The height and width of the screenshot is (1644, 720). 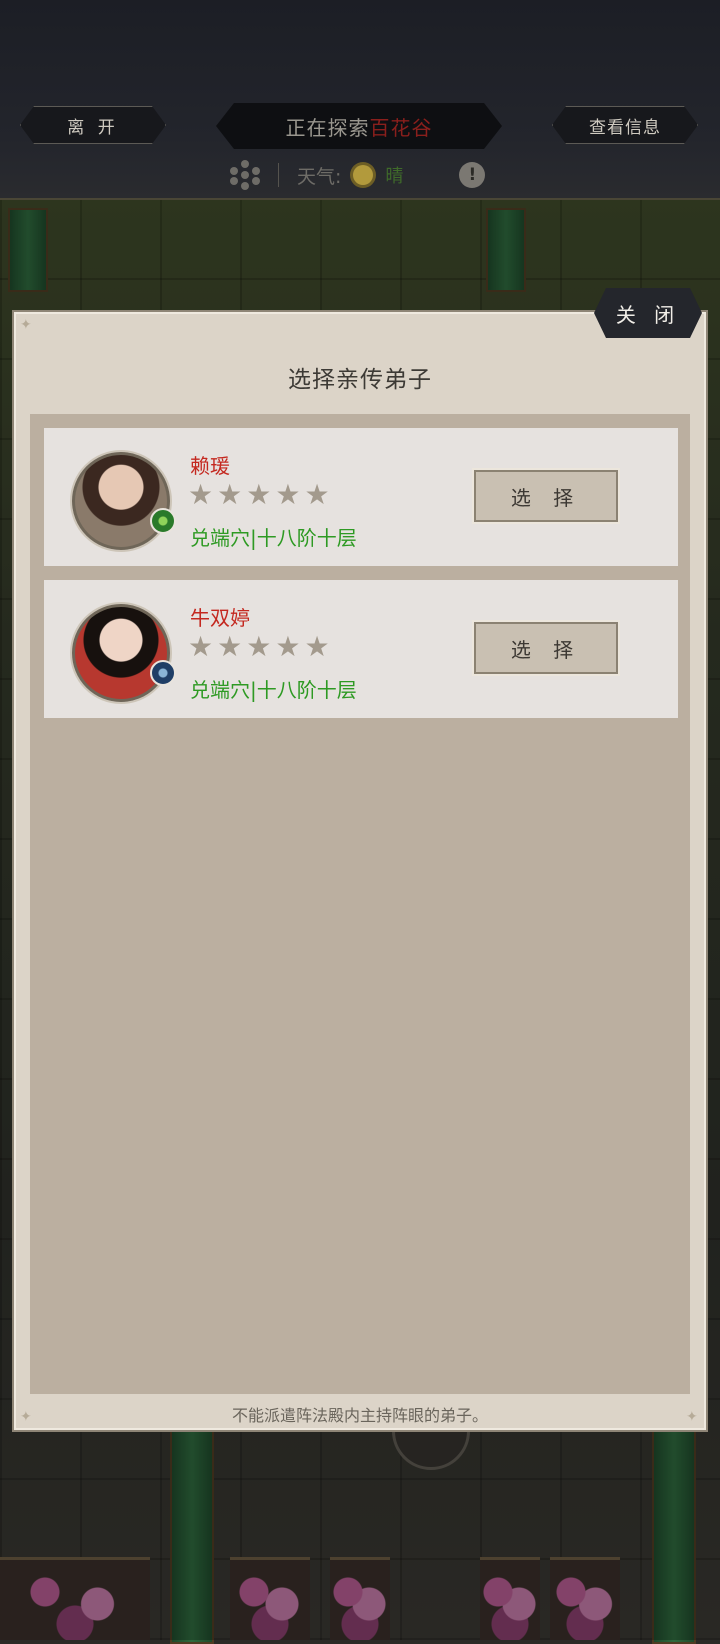 What do you see at coordinates (278, 175) in the screenshot?
I see `divider` at bounding box center [278, 175].